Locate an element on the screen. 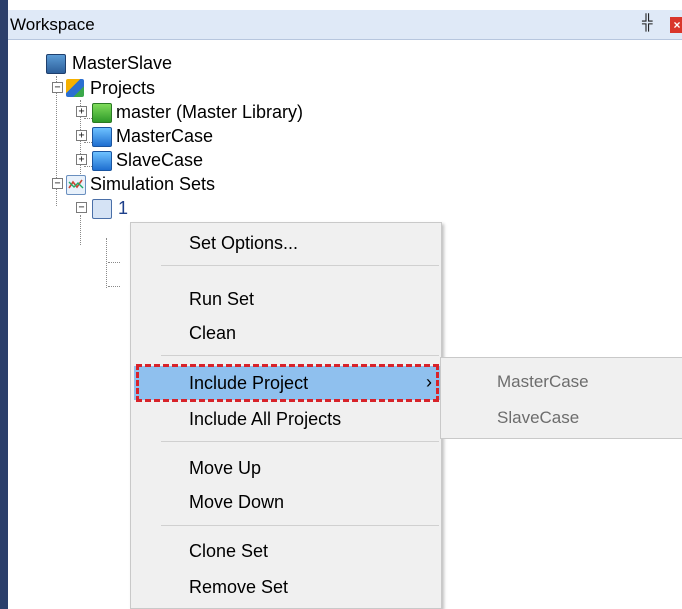  tree-item-label: Simulation Sets is located at coordinates (153, 184).